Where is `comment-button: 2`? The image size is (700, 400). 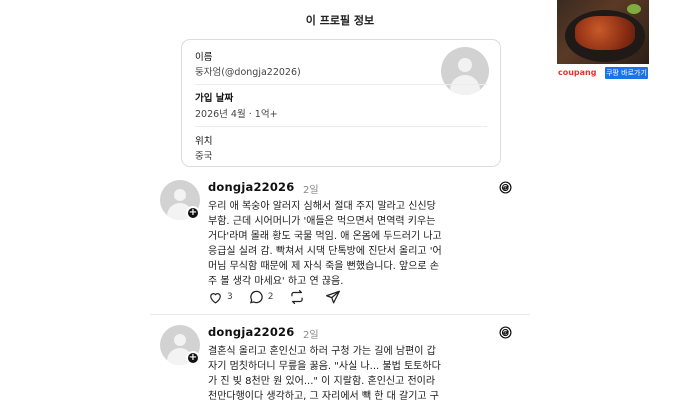 comment-button: 2 is located at coordinates (261, 297).